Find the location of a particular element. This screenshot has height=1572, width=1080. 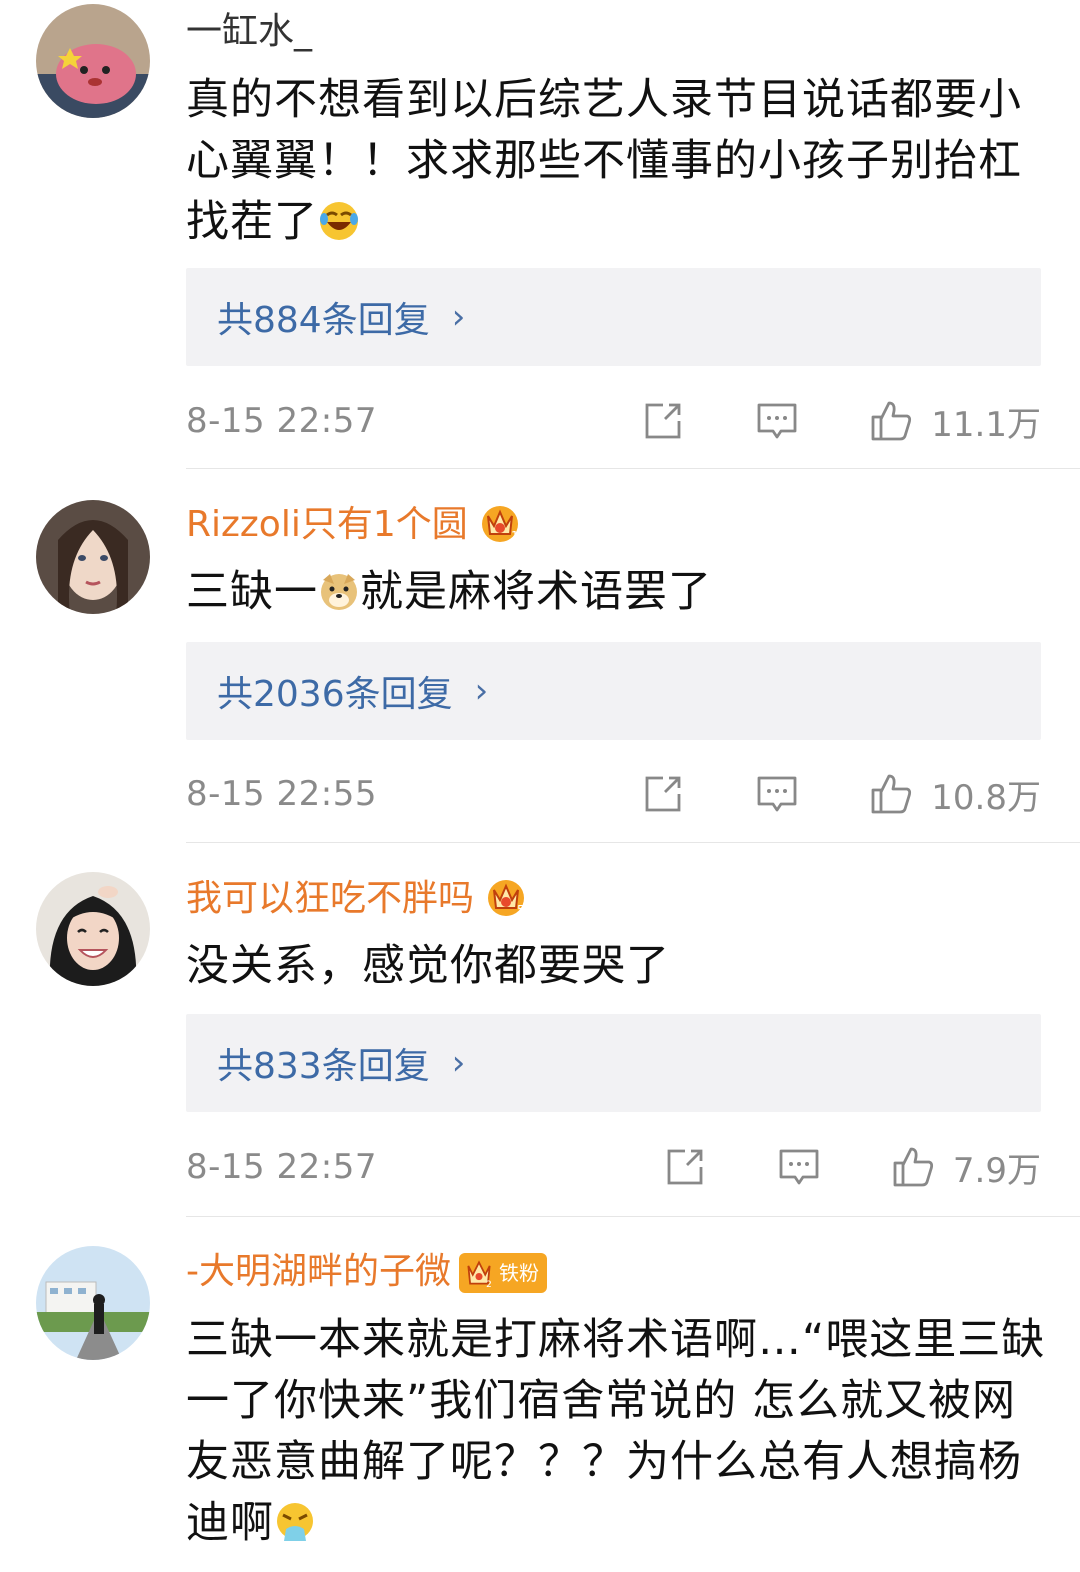

comment-text: 三缺一 就是麻将术语罢了 is located at coordinates (449, 592).